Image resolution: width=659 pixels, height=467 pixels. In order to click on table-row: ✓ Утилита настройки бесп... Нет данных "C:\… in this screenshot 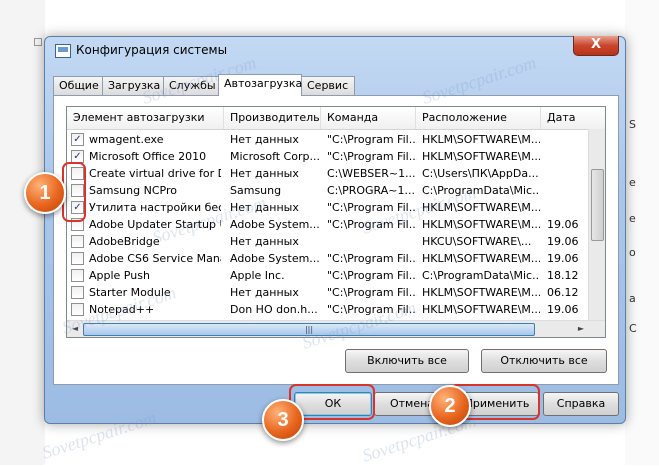, I will do `click(328, 207)`.